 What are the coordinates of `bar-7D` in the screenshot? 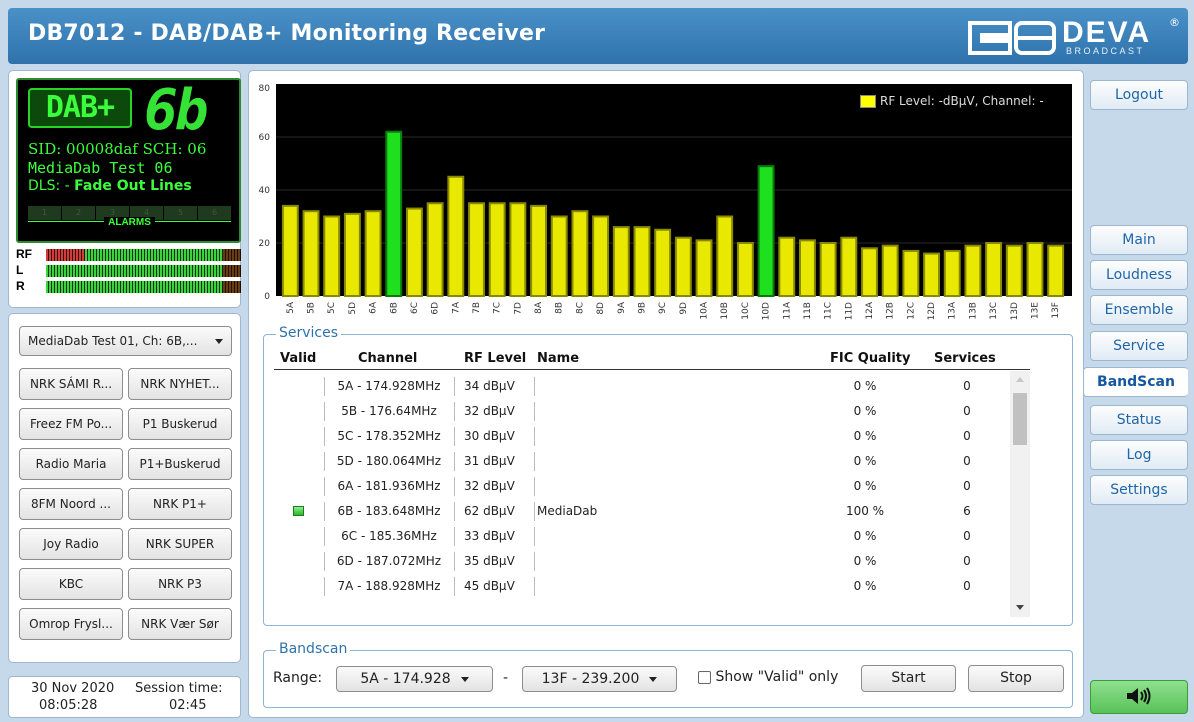 It's located at (518, 249).